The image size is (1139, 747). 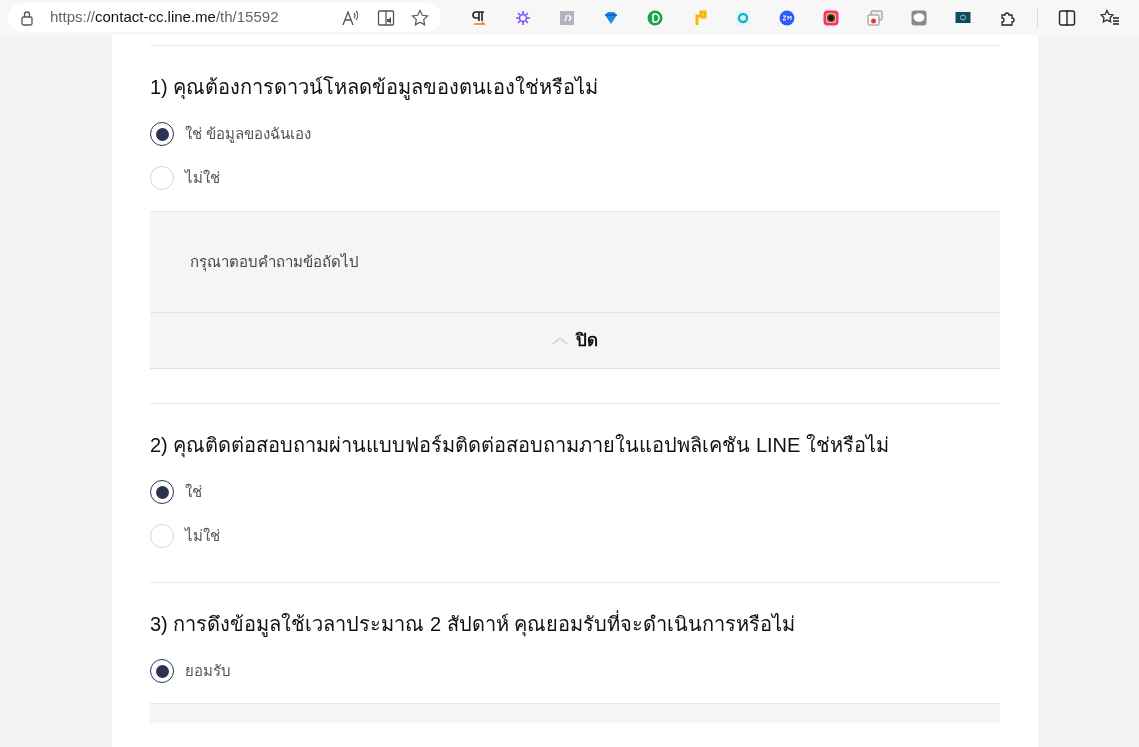 What do you see at coordinates (208, 670) in the screenshot?
I see `option-label: ยอมรับ` at bounding box center [208, 670].